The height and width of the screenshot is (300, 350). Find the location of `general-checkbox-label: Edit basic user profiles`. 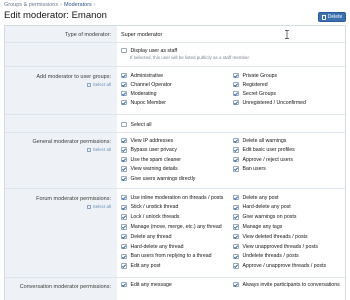

general-checkbox-label: Edit basic user profiles is located at coordinates (268, 150).